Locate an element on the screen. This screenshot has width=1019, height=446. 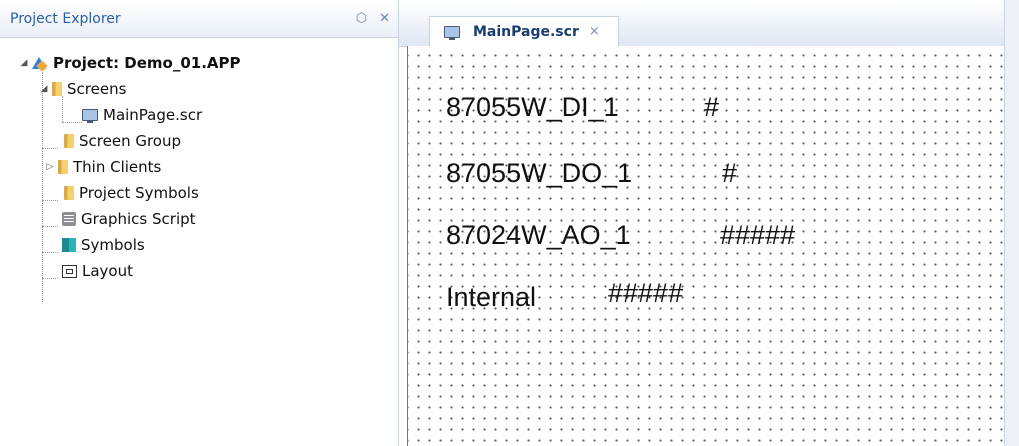
tree-item-label: Screens is located at coordinates (97, 89).